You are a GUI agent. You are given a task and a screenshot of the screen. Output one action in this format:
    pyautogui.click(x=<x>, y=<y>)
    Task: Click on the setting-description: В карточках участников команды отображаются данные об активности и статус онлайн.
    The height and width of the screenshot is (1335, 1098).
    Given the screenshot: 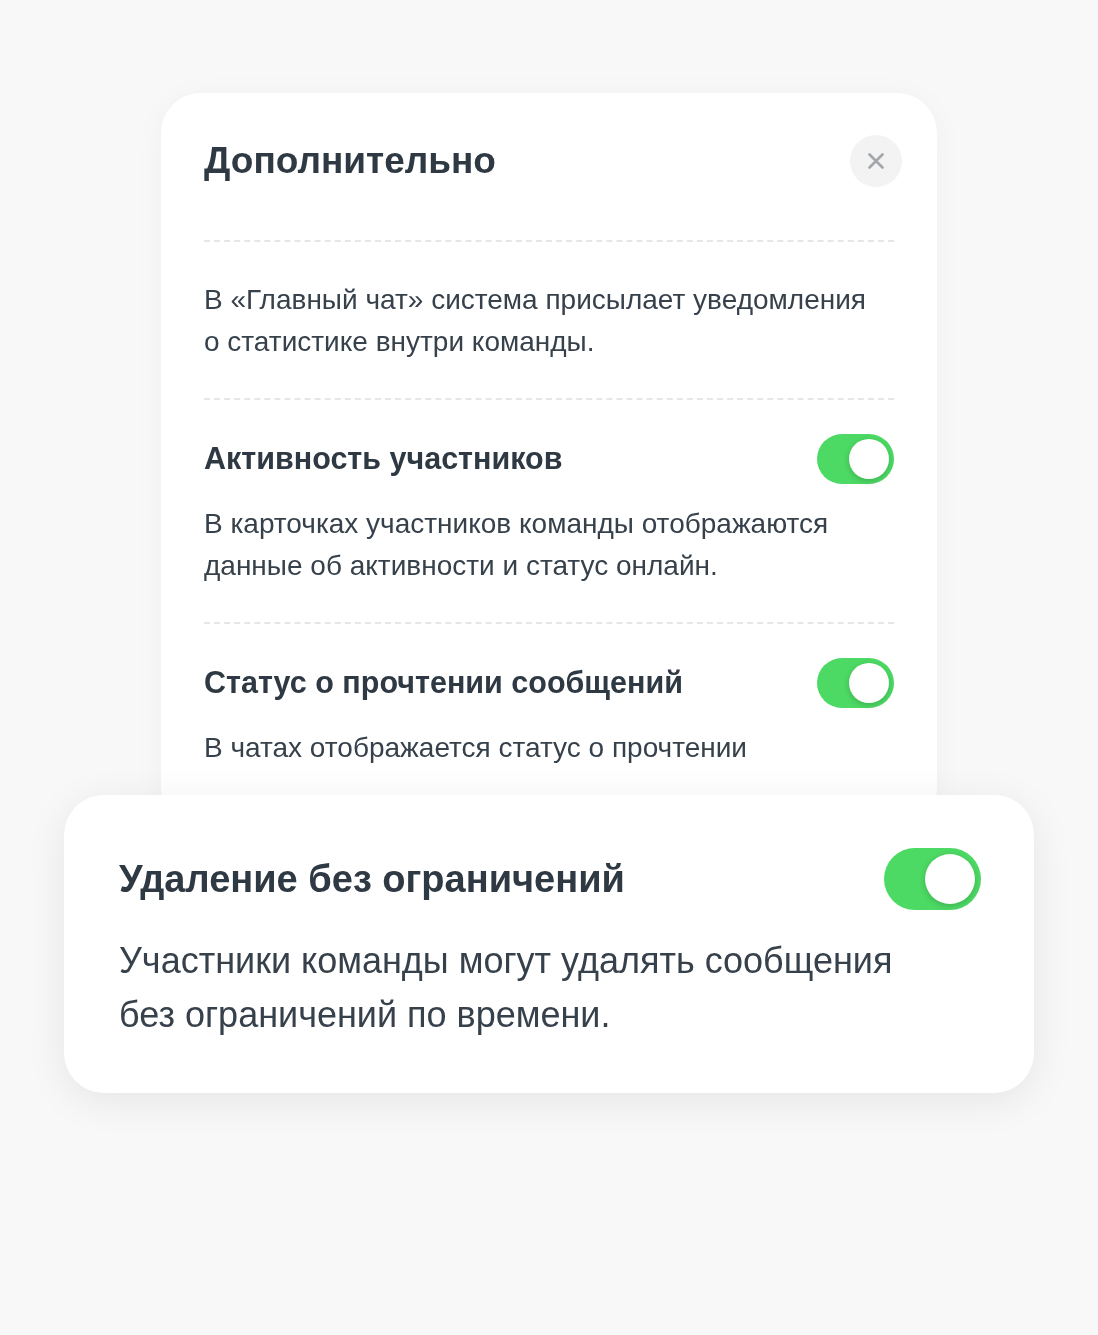 What is the action you would take?
    pyautogui.click(x=517, y=545)
    